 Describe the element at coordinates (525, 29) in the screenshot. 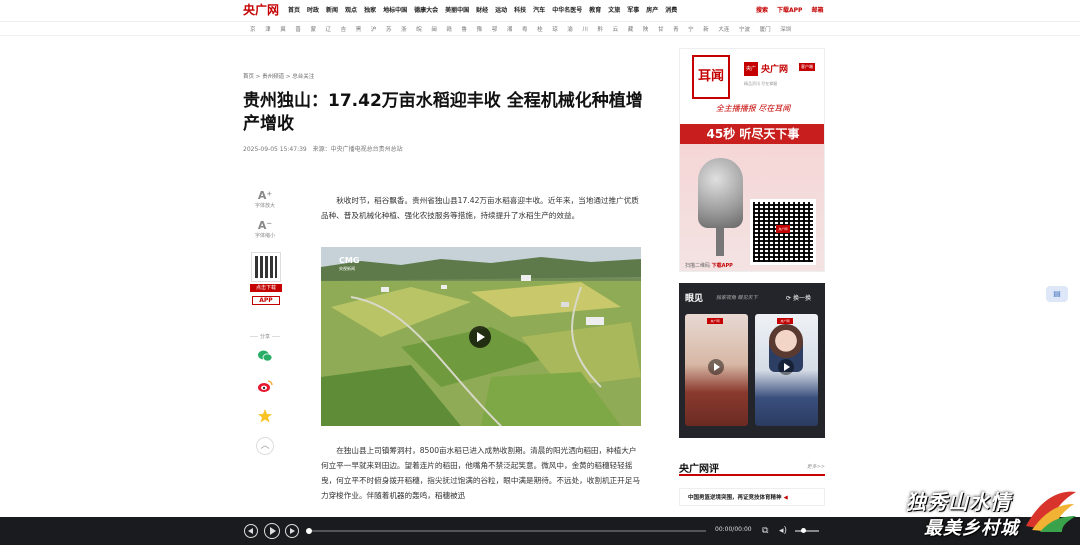

I see `region-link: 粤` at that location.